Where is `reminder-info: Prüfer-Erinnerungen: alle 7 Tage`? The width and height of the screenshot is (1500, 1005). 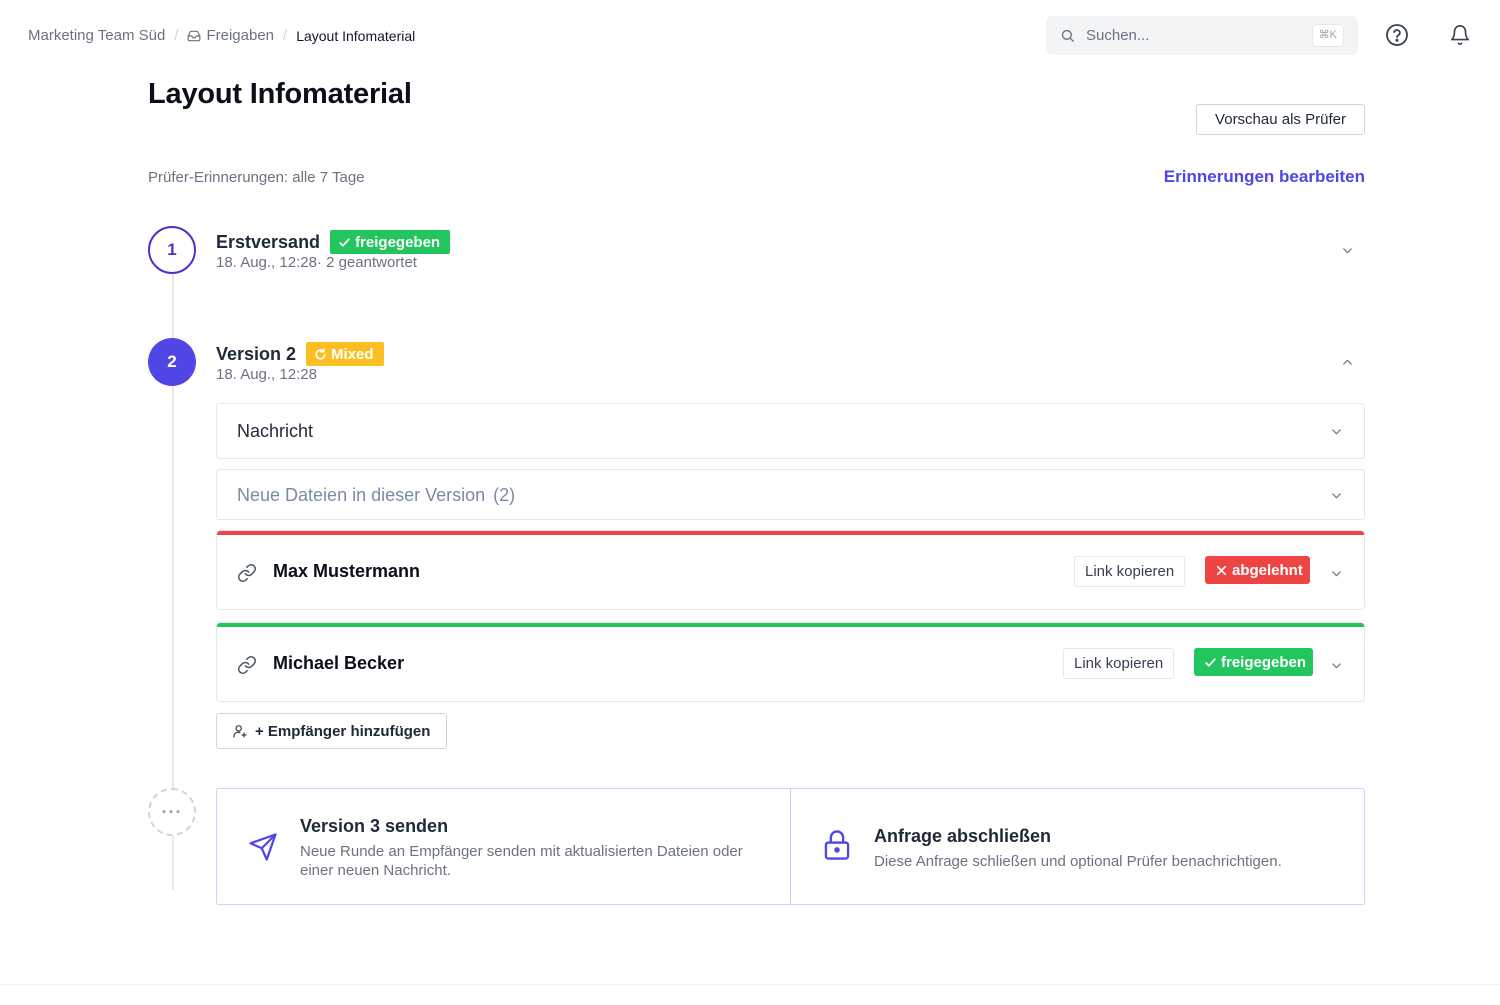
reminder-info: Prüfer-Erinnerungen: alle 7 Tage is located at coordinates (256, 177).